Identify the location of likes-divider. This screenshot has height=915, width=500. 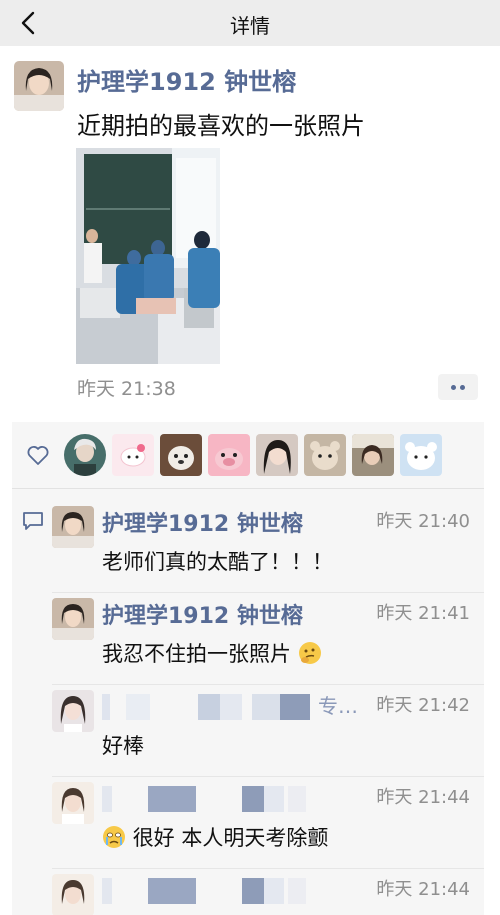
(248, 488).